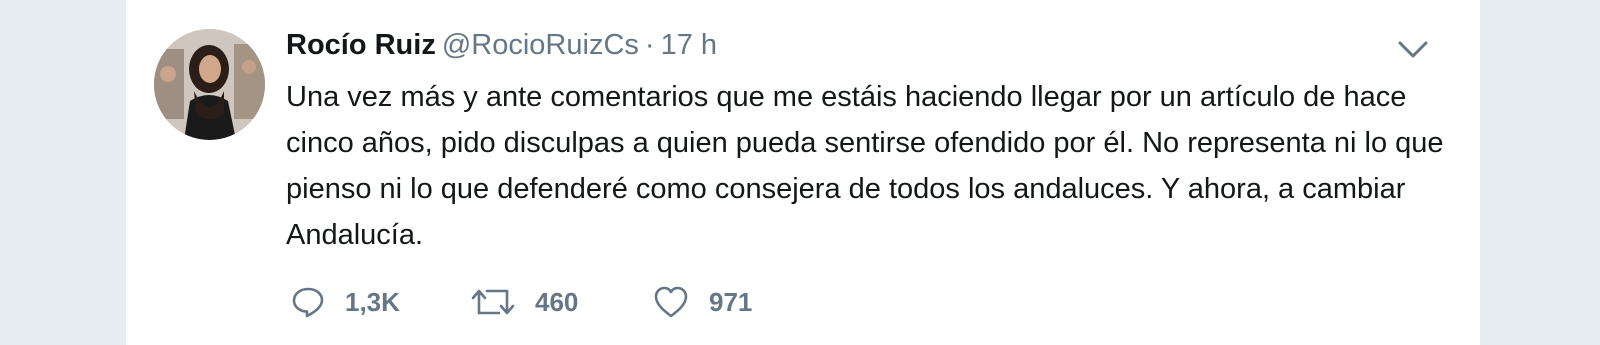 The width and height of the screenshot is (1600, 345). What do you see at coordinates (671, 302) in the screenshot?
I see `heart-icon` at bounding box center [671, 302].